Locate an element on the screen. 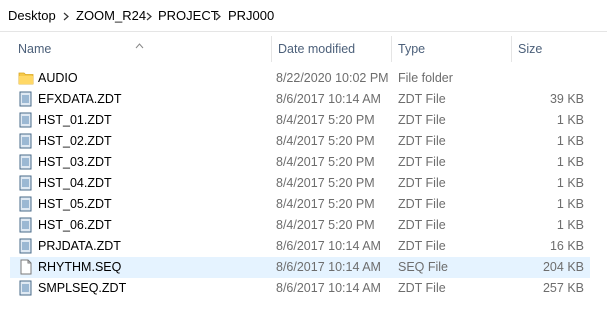 The image size is (607, 327). folder-icon is located at coordinates (26, 78).